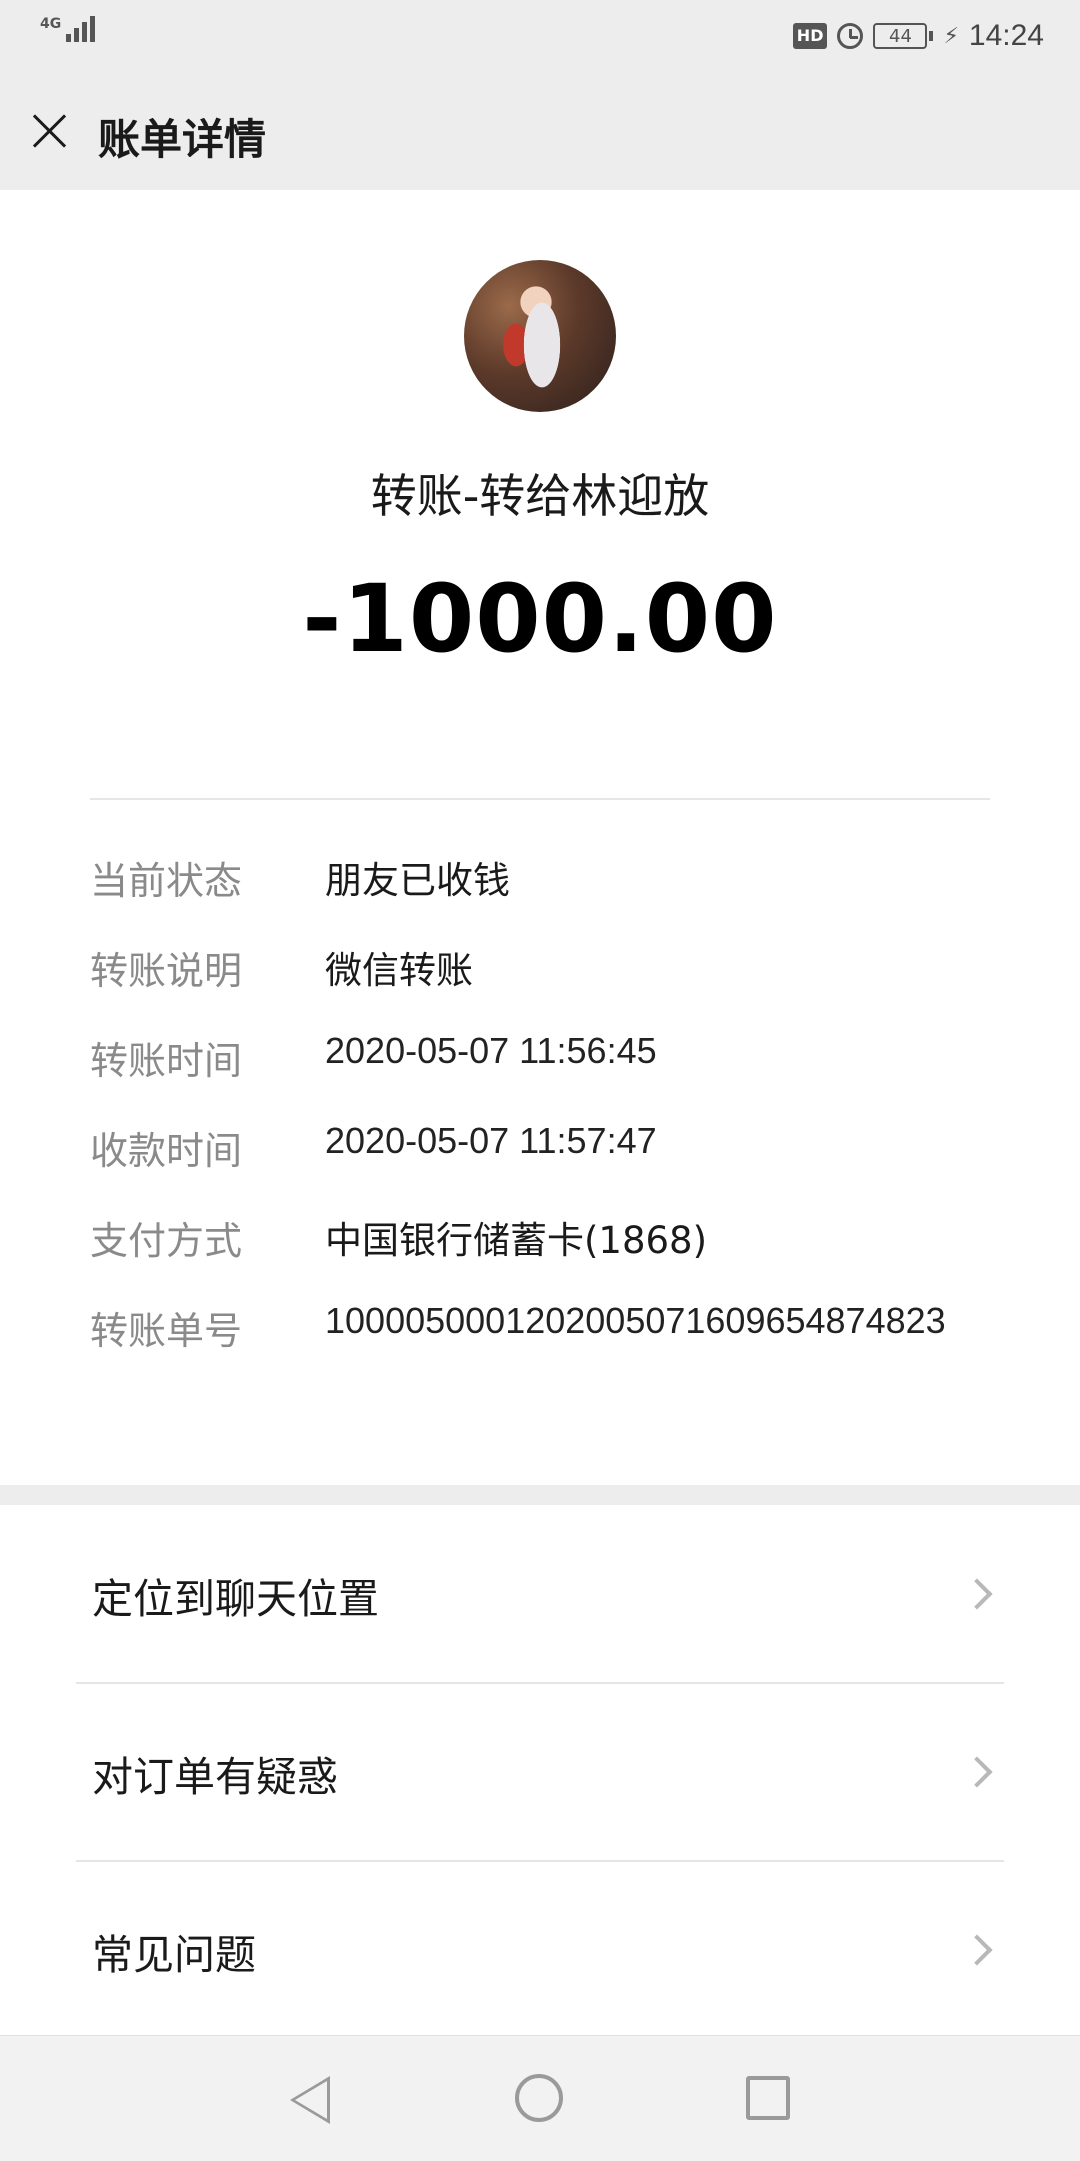 The height and width of the screenshot is (2161, 1080). I want to click on amount: -1000.00, so click(540, 619).